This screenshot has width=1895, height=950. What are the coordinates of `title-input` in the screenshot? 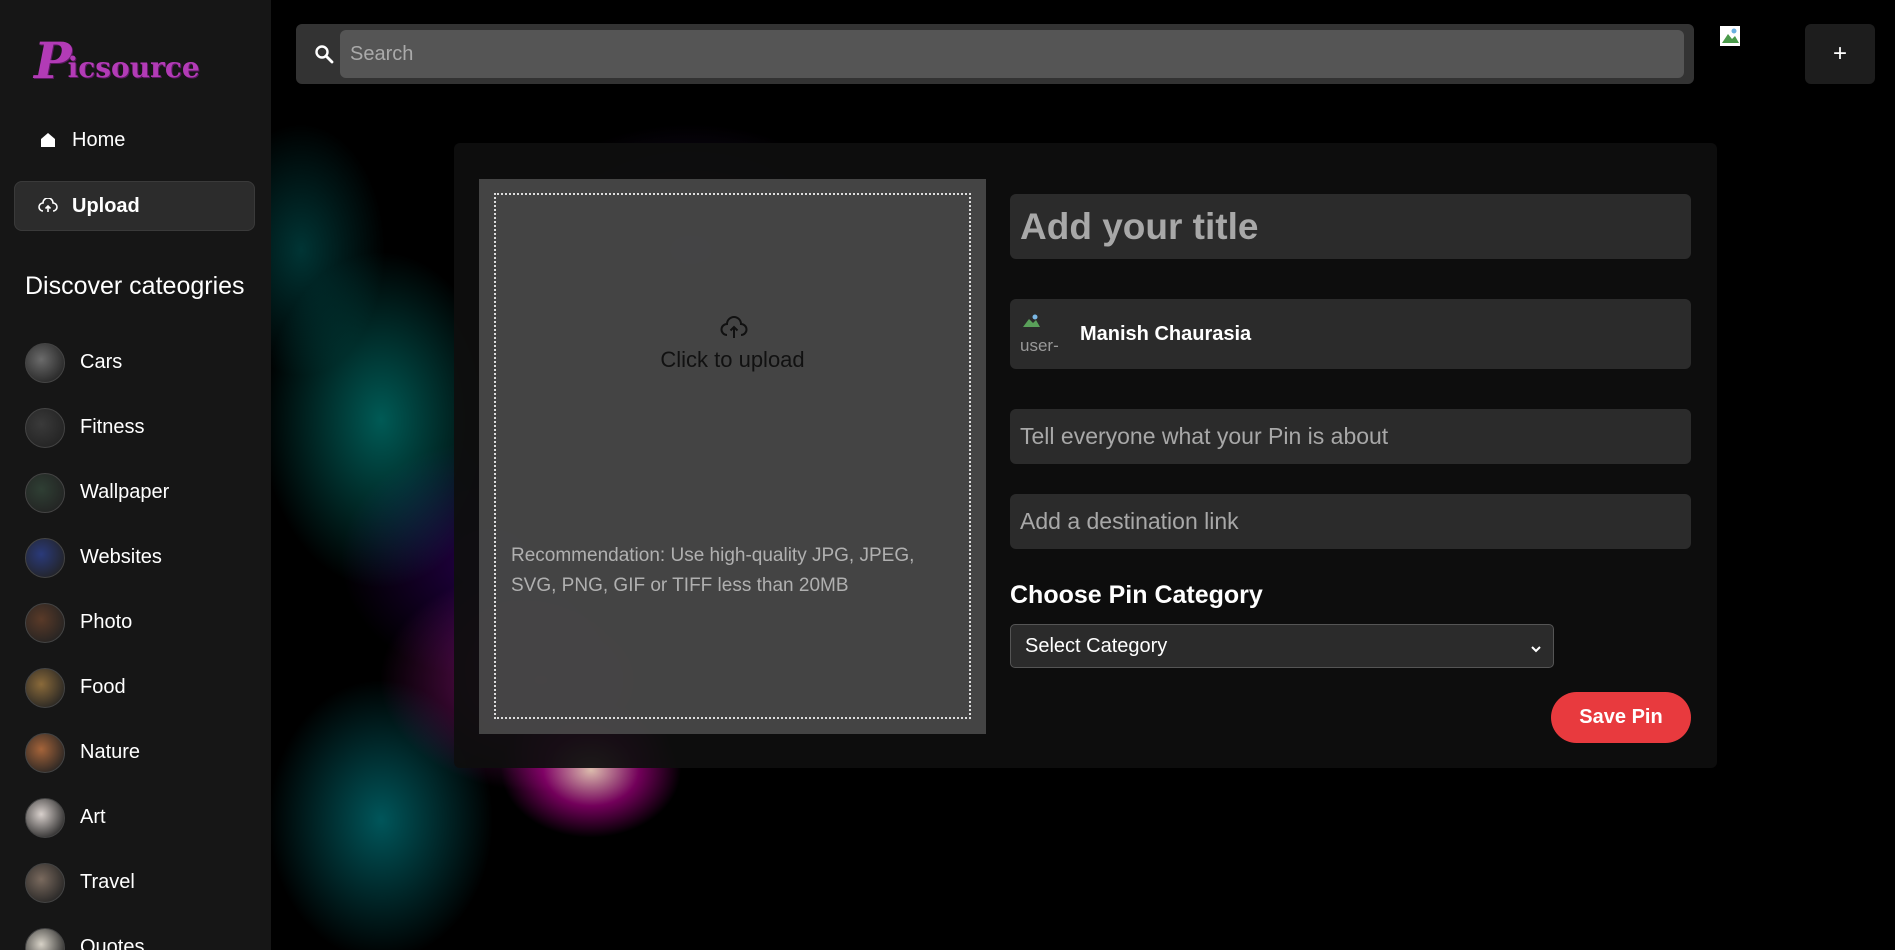 It's located at (1350, 226).